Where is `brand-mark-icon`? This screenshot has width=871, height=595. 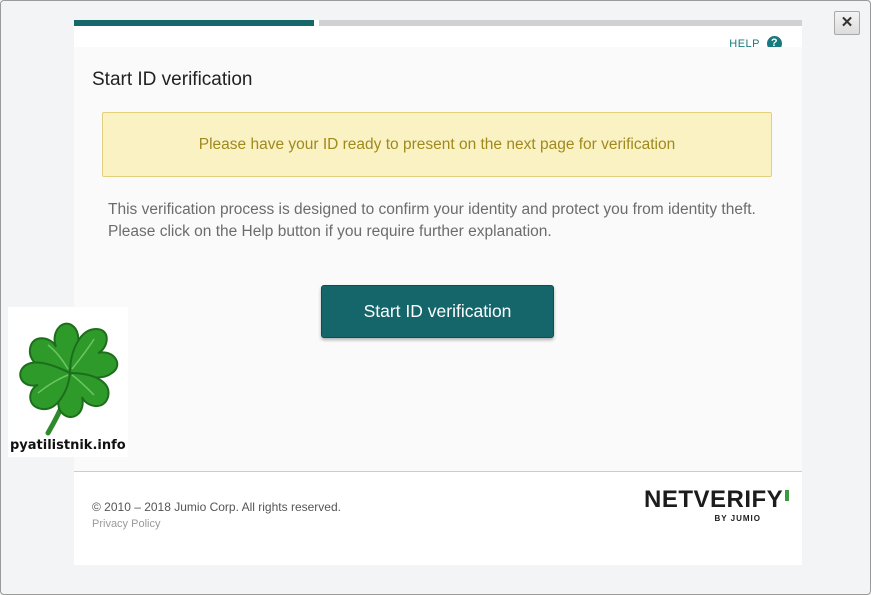
brand-mark-icon is located at coordinates (787, 495).